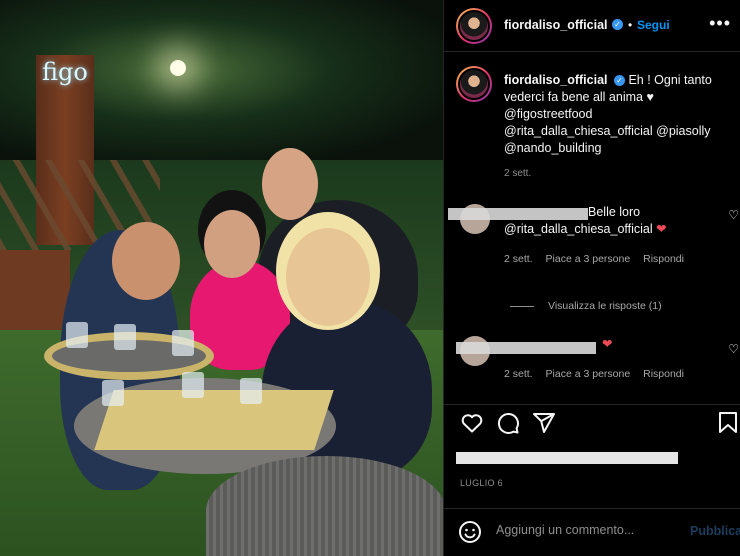 The width and height of the screenshot is (740, 556). I want to click on publish-button: Pubblica, so click(715, 531).